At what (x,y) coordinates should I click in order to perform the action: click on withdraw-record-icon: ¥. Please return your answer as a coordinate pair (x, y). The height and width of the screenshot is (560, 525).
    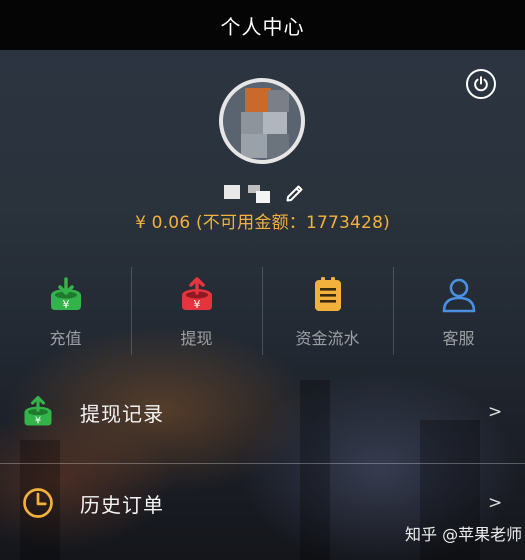
    Looking at the image, I should click on (38, 411).